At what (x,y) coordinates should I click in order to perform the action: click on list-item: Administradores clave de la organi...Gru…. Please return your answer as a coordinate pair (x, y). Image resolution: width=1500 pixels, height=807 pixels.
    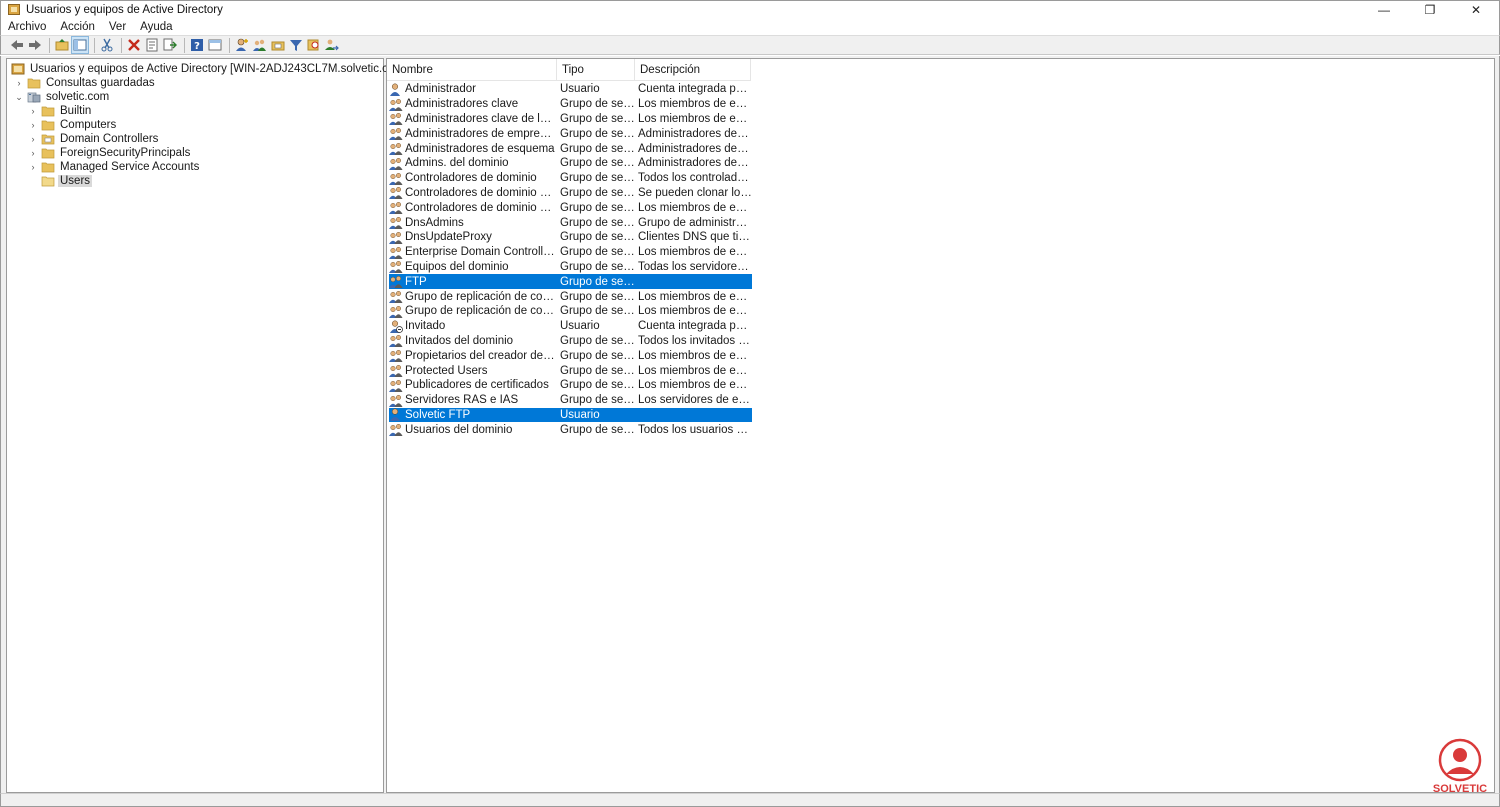
    Looking at the image, I should click on (570, 119).